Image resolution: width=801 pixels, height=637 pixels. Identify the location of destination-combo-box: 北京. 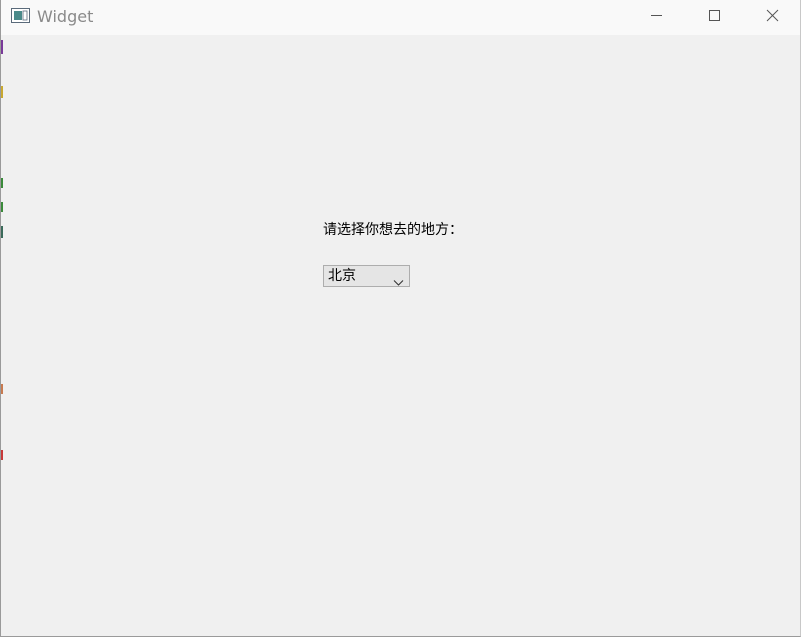
(366, 276).